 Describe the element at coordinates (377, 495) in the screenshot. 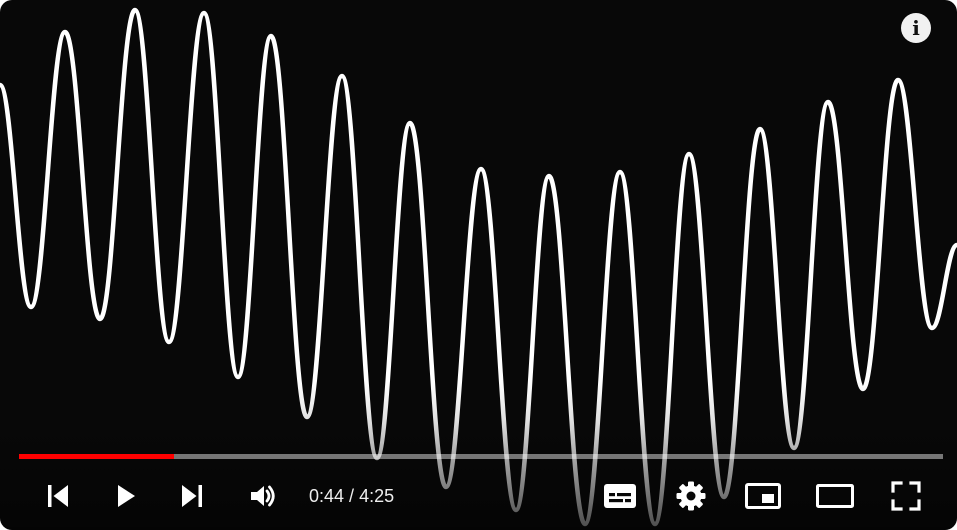

I see `duration: 4:25` at that location.